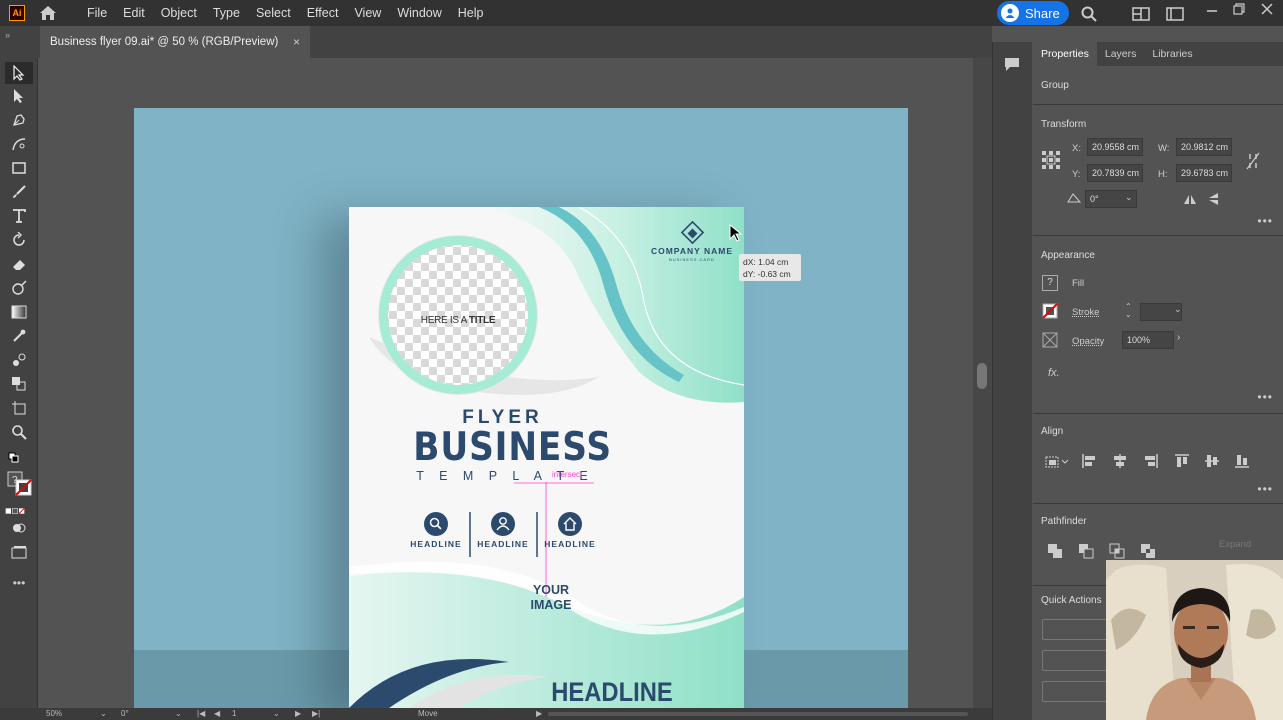 This screenshot has width=1283, height=720. What do you see at coordinates (758, 714) in the screenshot?
I see `canvas-horizontal-scrollbar` at bounding box center [758, 714].